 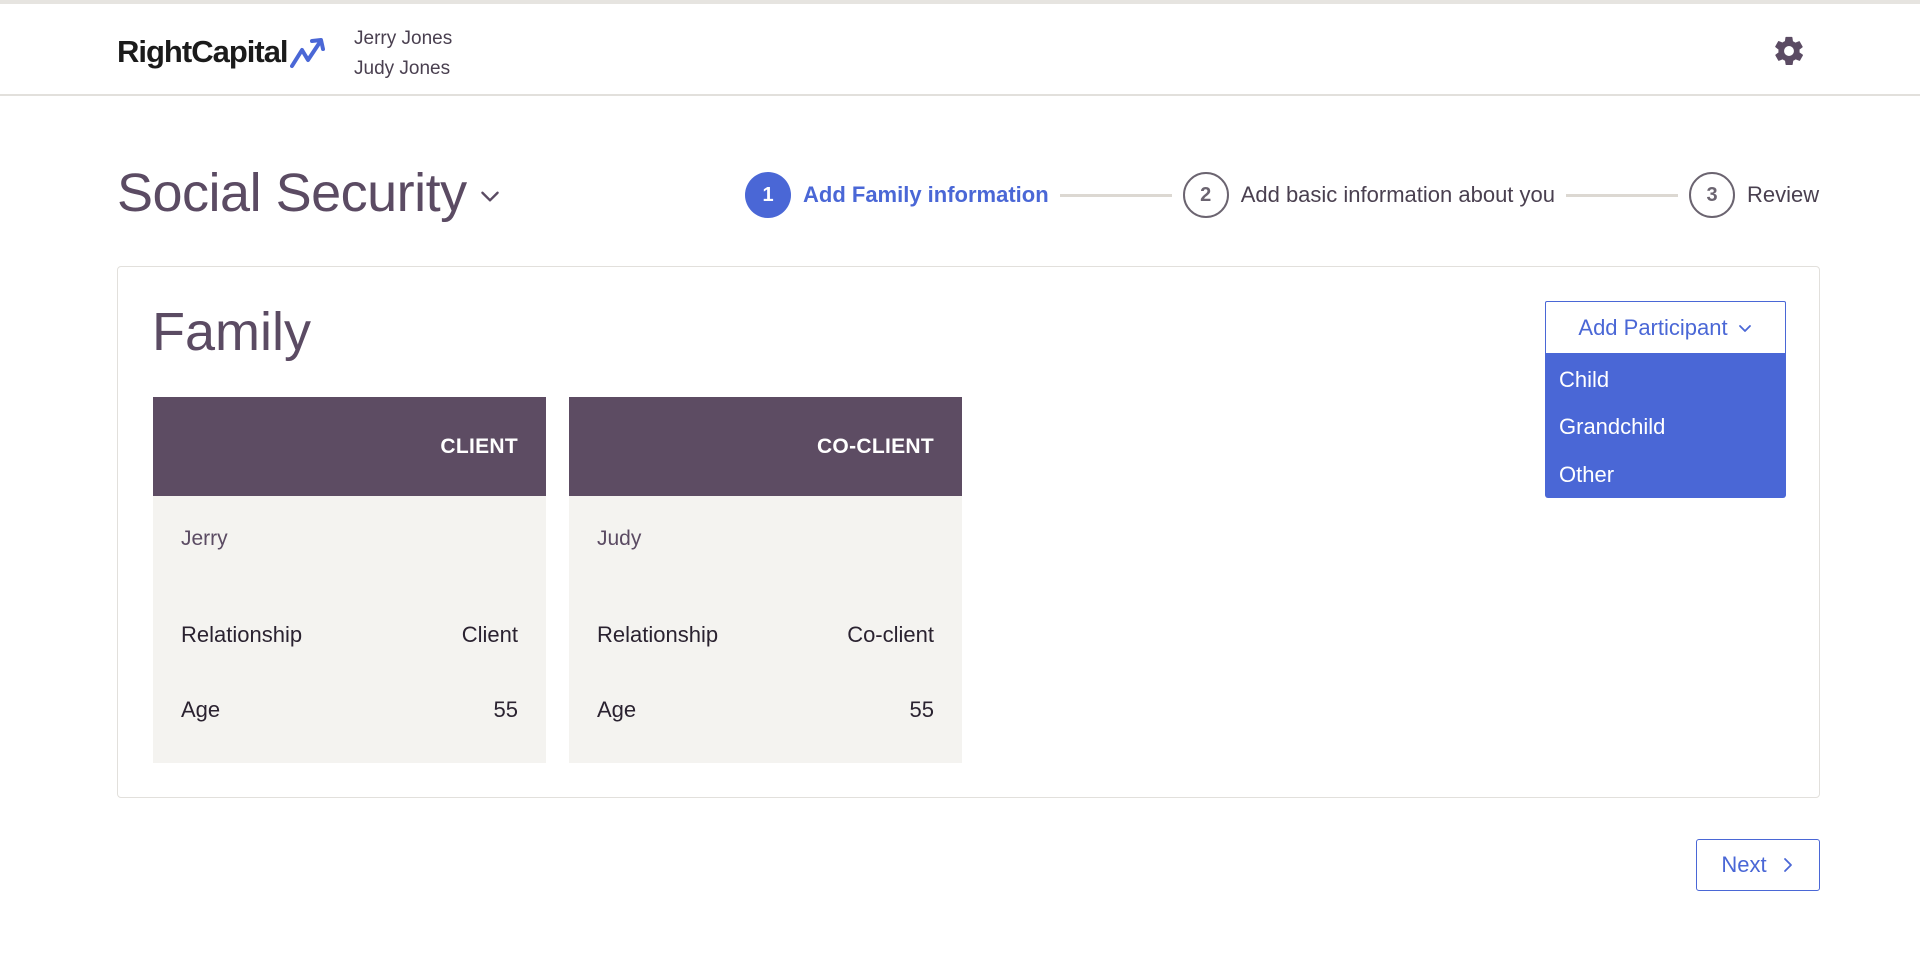 I want to click on add-participant-menu: Child Grandchild Other, so click(x=1665, y=426).